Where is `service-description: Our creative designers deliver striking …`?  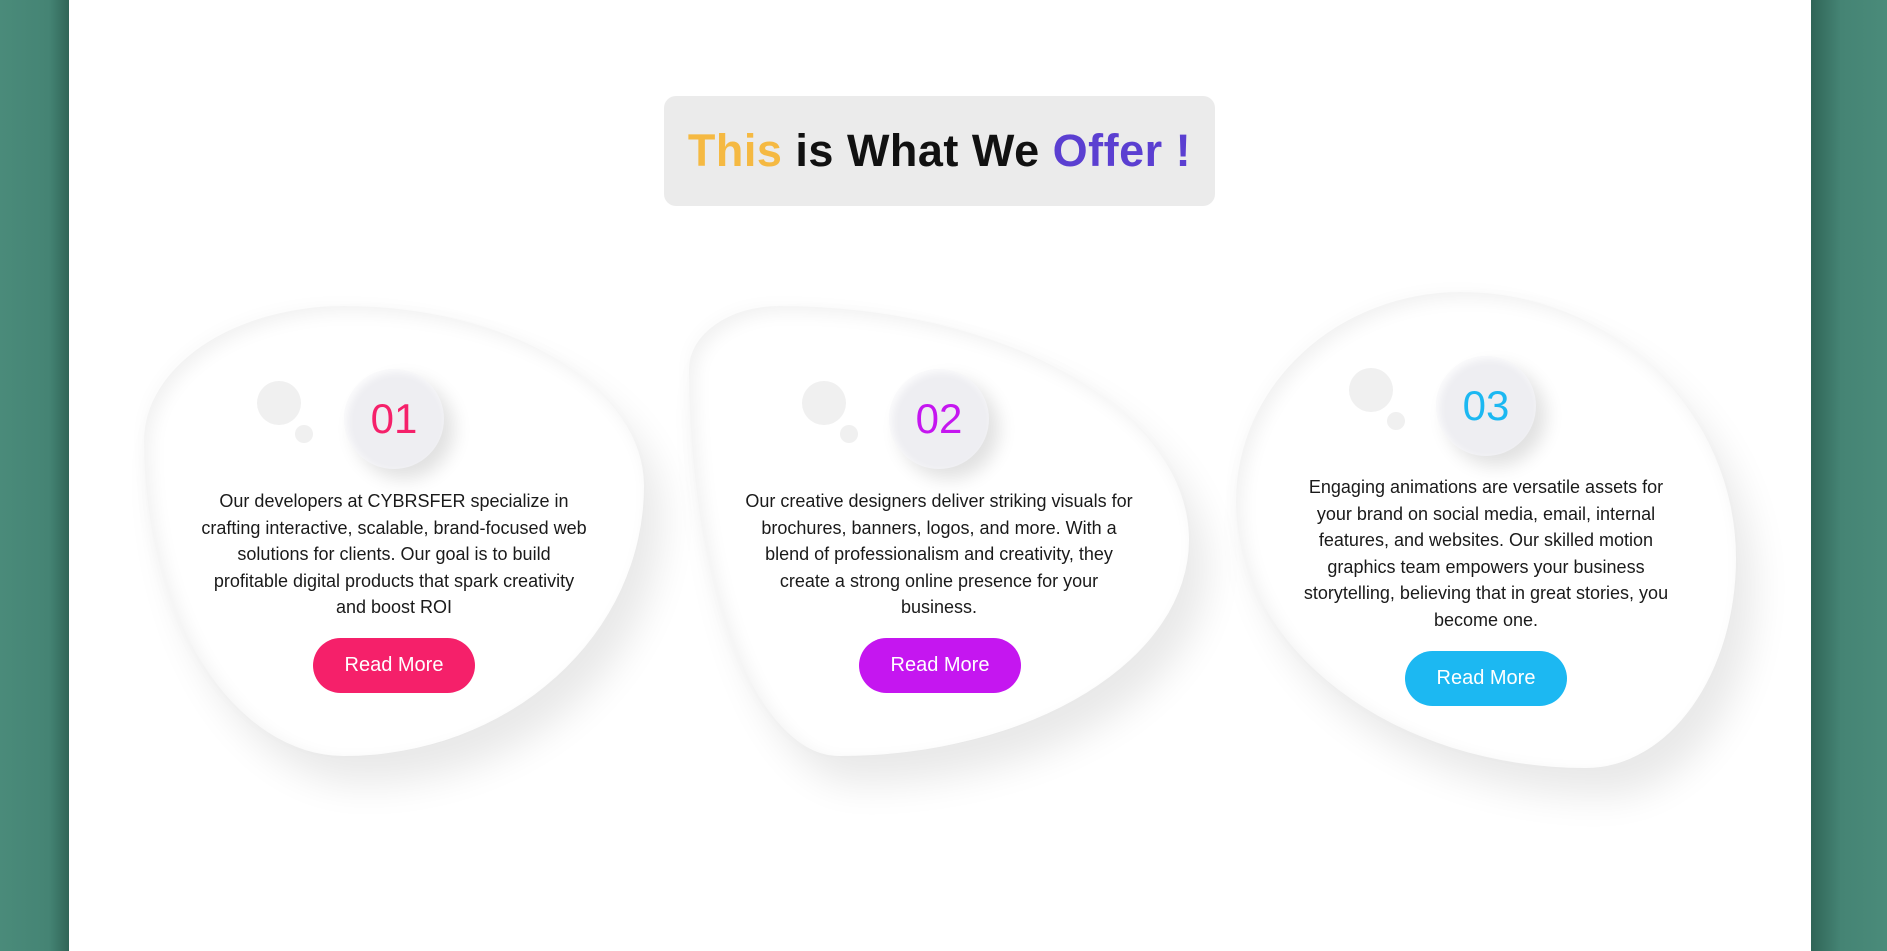 service-description: Our creative designers deliver striking … is located at coordinates (939, 554).